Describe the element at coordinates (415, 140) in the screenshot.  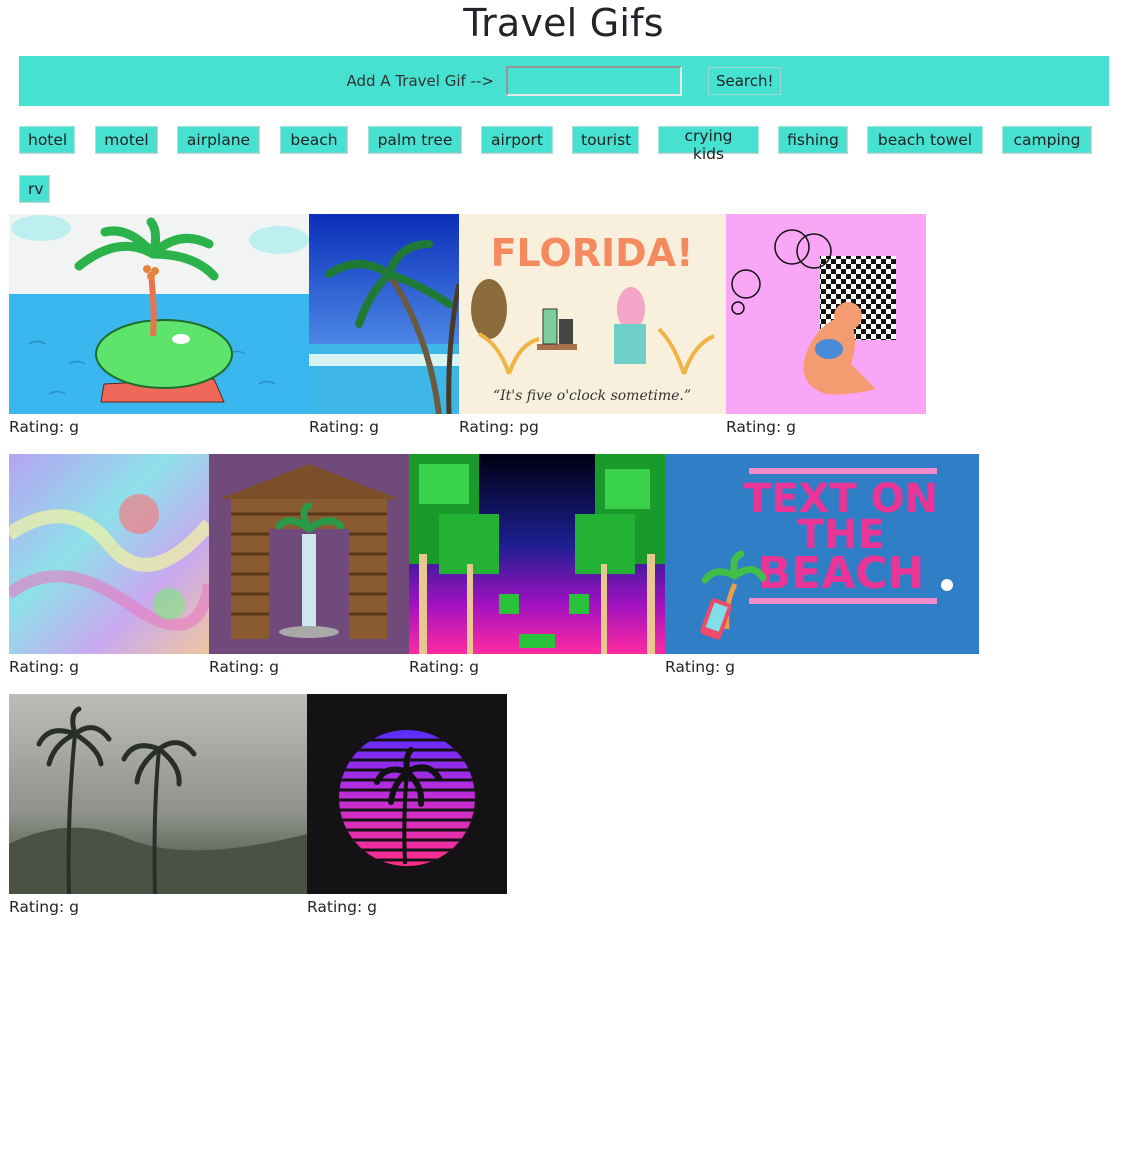
I see `topic-button-palm-tree: palm tree` at that location.